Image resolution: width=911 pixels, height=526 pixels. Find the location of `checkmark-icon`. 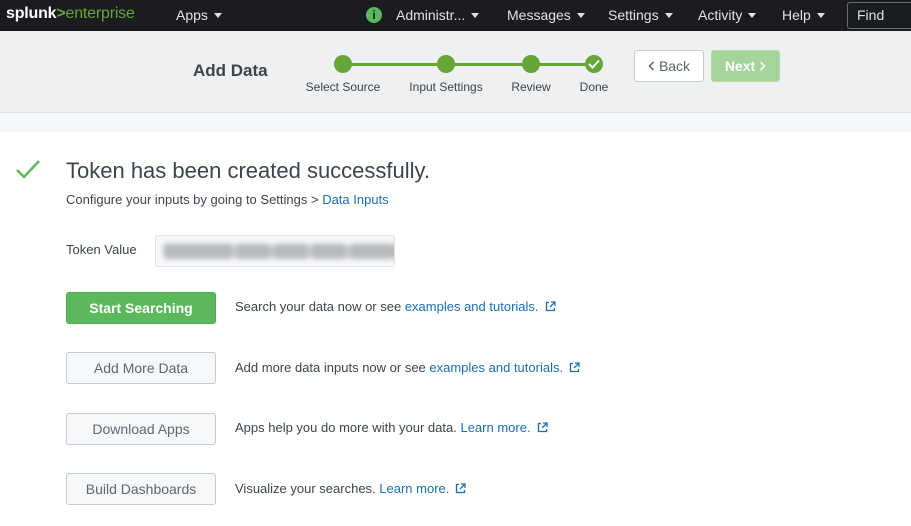

checkmark-icon is located at coordinates (594, 64).